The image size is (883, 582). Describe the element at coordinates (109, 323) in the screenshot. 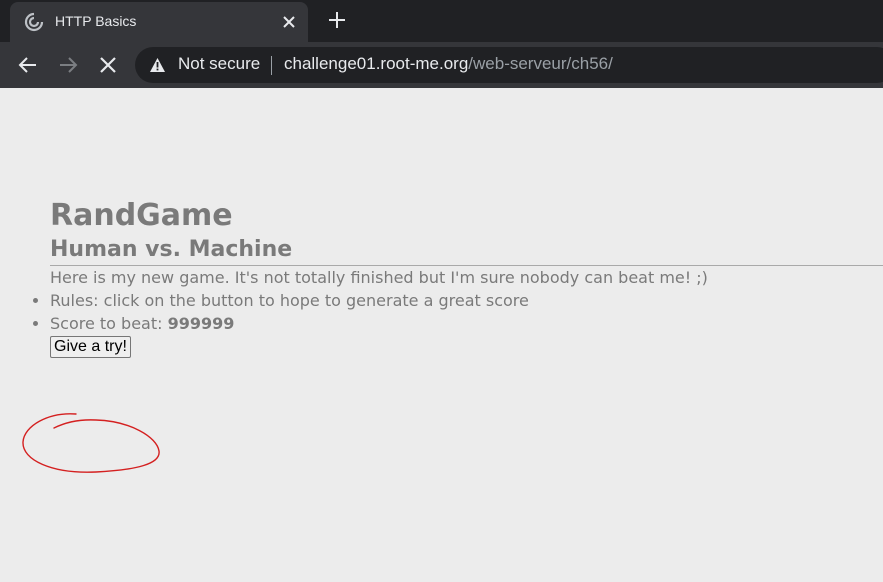

I see `score-label: Score to beat:` at that location.